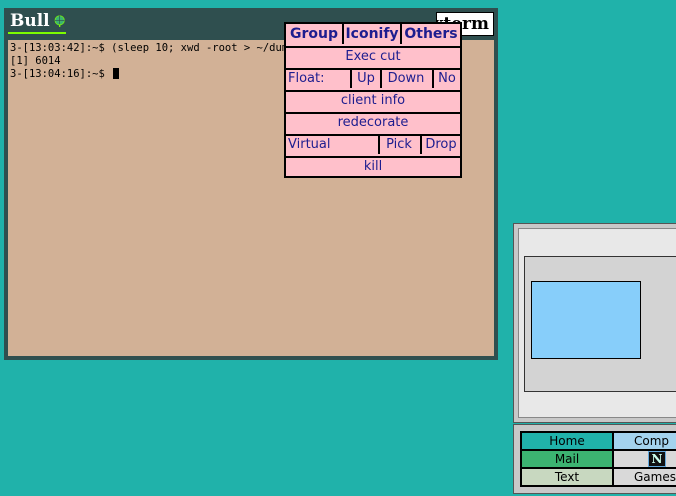 This screenshot has height=496, width=676. Describe the element at coordinates (586, 320) in the screenshot. I see `pager-window-thumbnail` at that location.